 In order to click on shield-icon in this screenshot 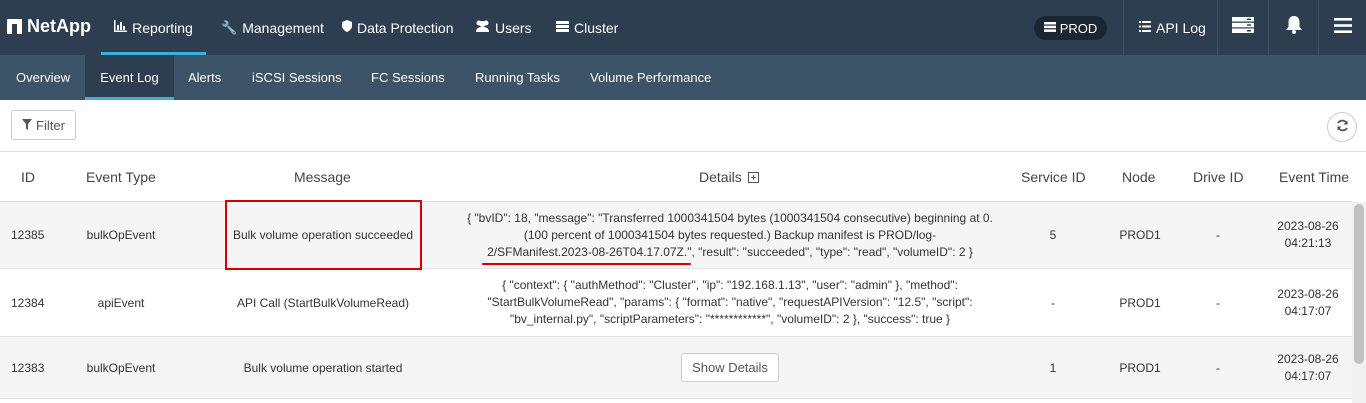, I will do `click(347, 27)`.